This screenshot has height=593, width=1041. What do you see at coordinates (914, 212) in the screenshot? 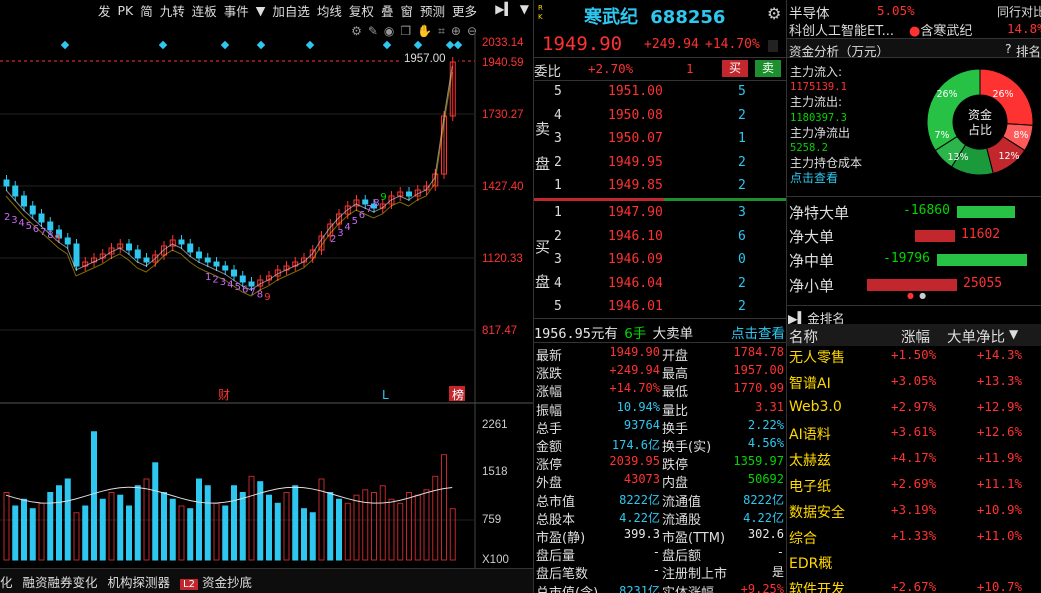
I see `fund-flow-row: 净特大单 -16860` at bounding box center [914, 212].